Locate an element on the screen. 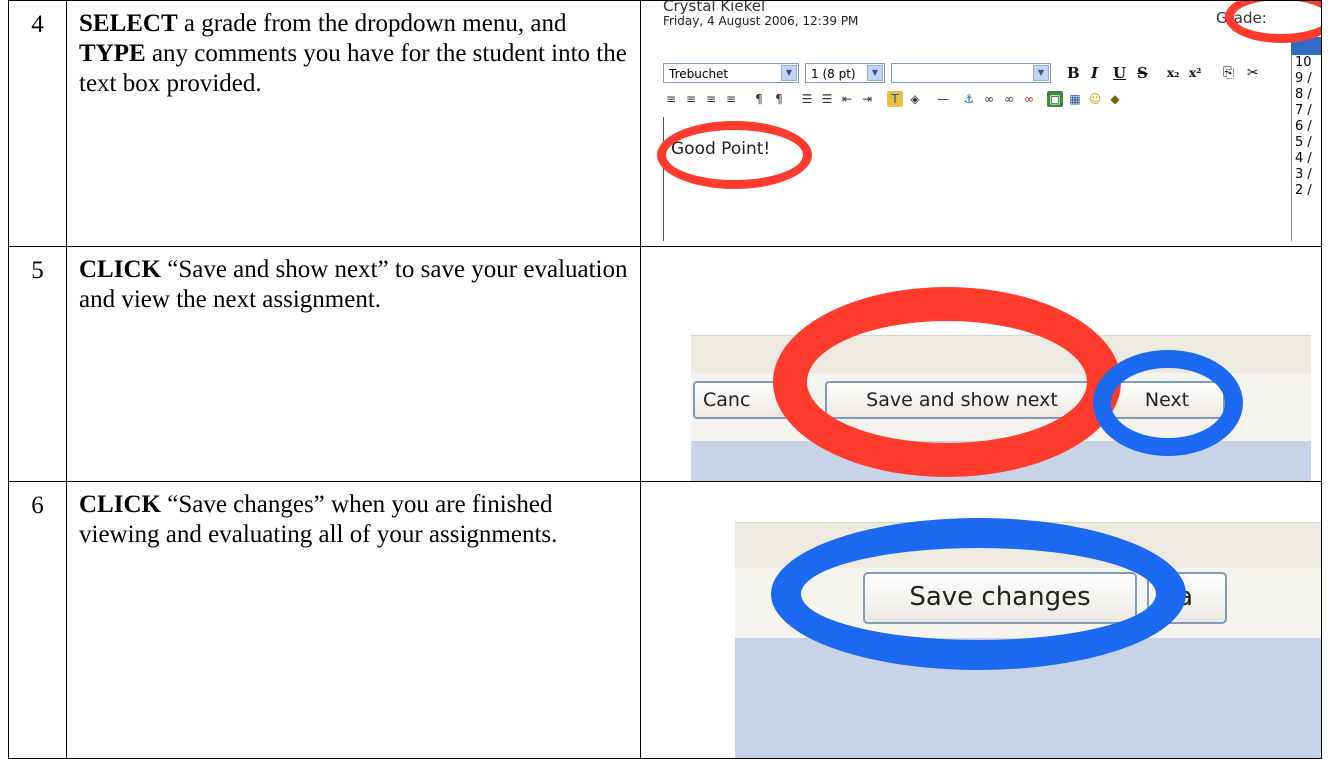  anchor-icon: ⚓ is located at coordinates (969, 99).